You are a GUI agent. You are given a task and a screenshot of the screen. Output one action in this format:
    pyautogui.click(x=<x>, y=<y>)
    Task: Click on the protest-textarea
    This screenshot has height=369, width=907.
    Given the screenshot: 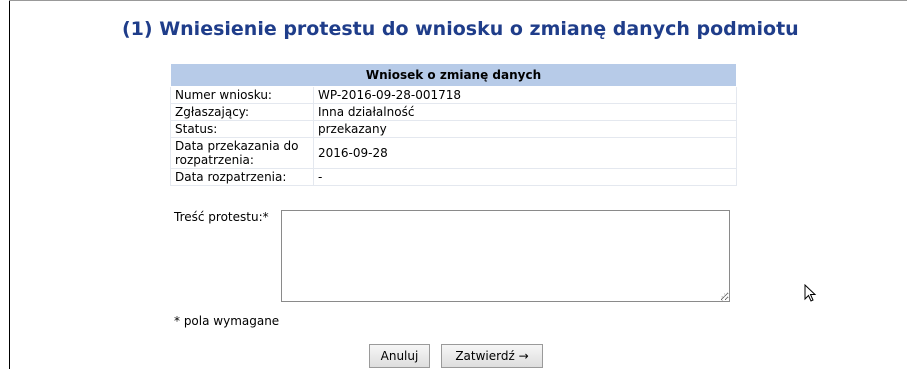 What is the action you would take?
    pyautogui.click(x=505, y=256)
    